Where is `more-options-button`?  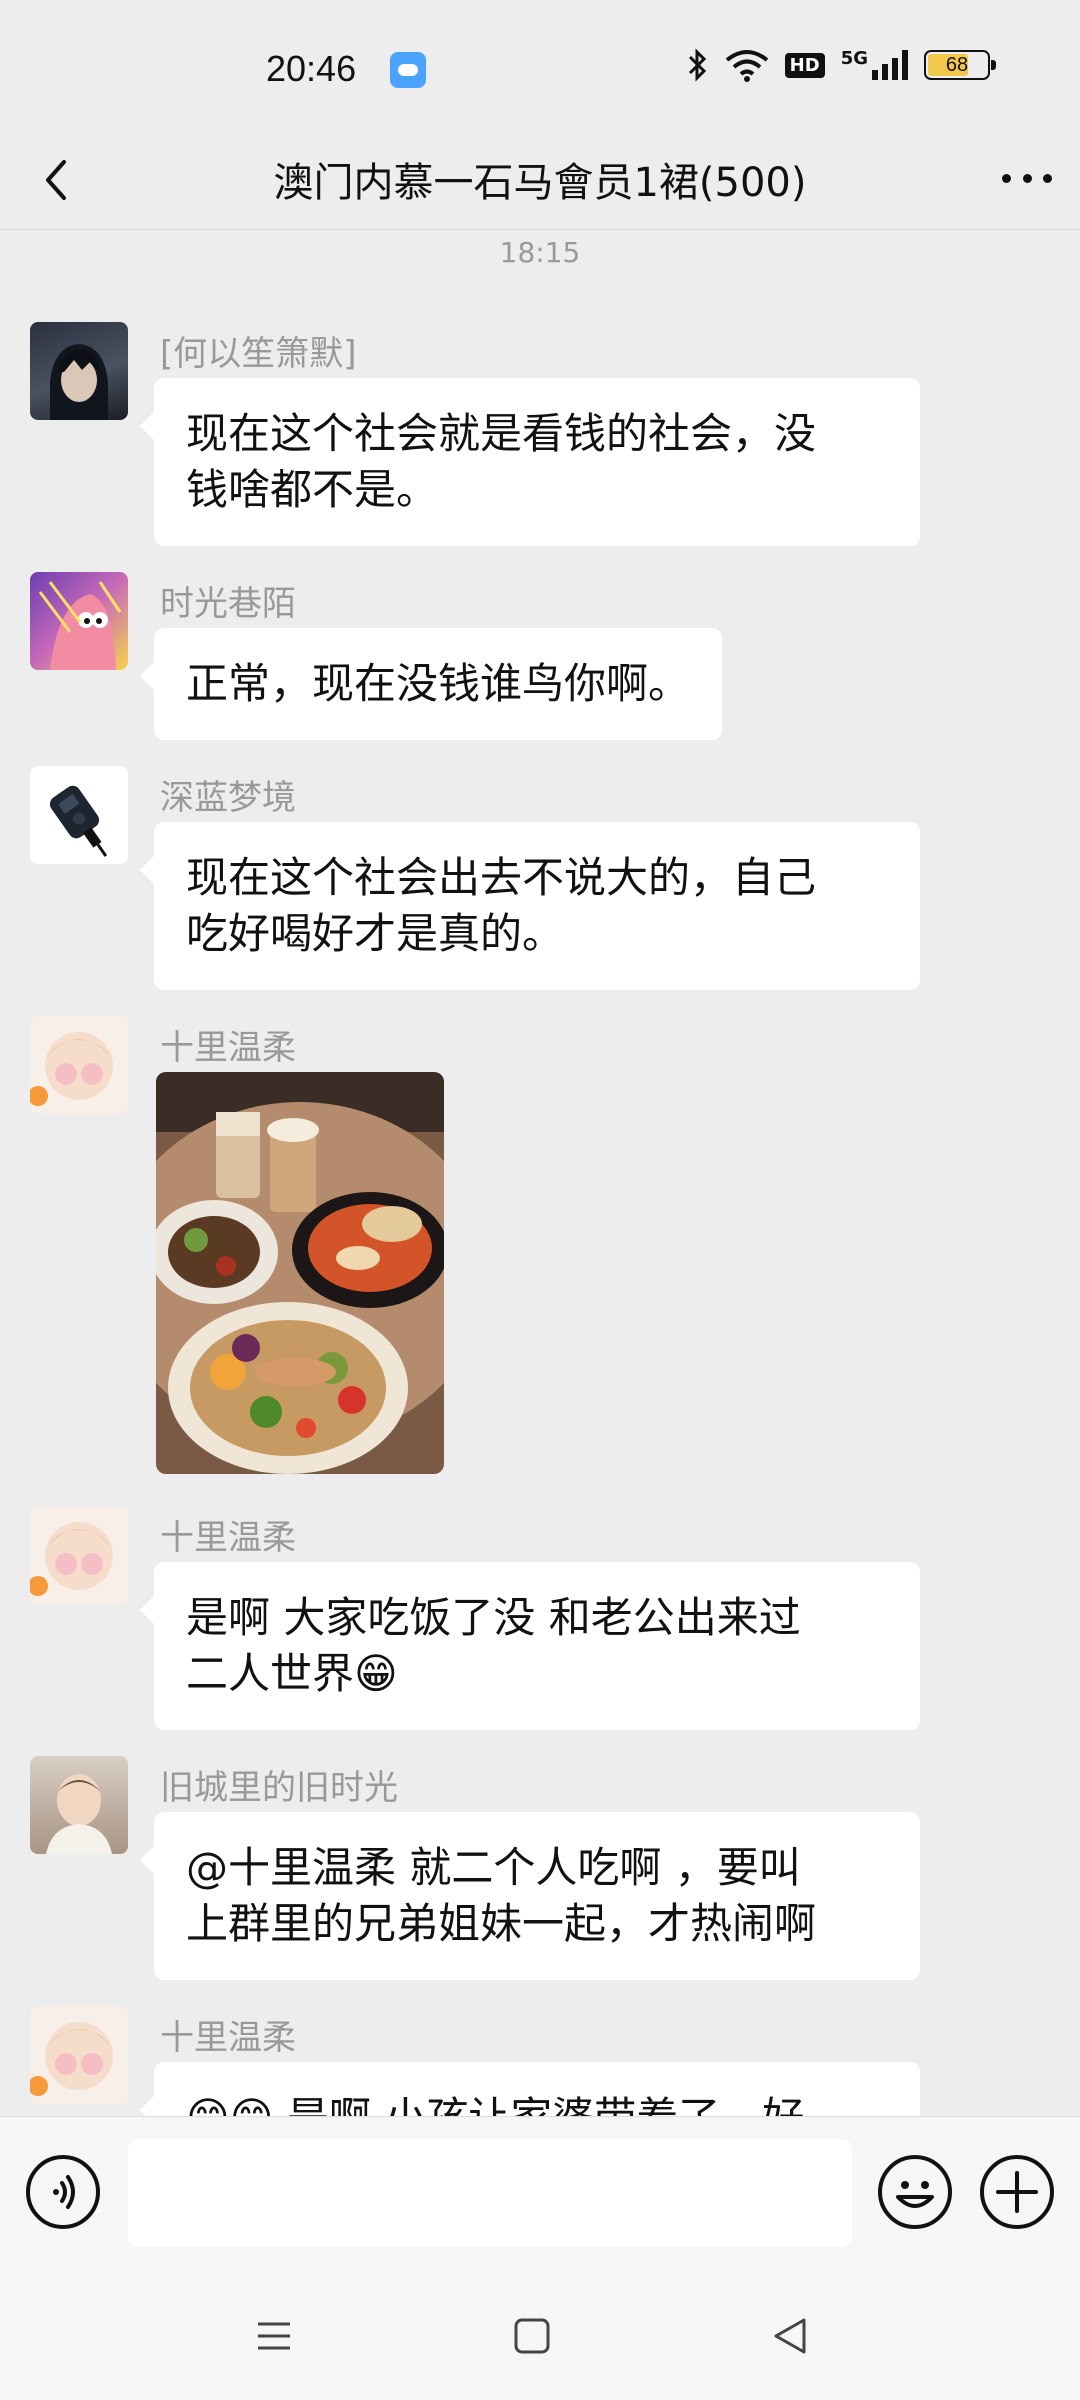 more-options-button is located at coordinates (1027, 178).